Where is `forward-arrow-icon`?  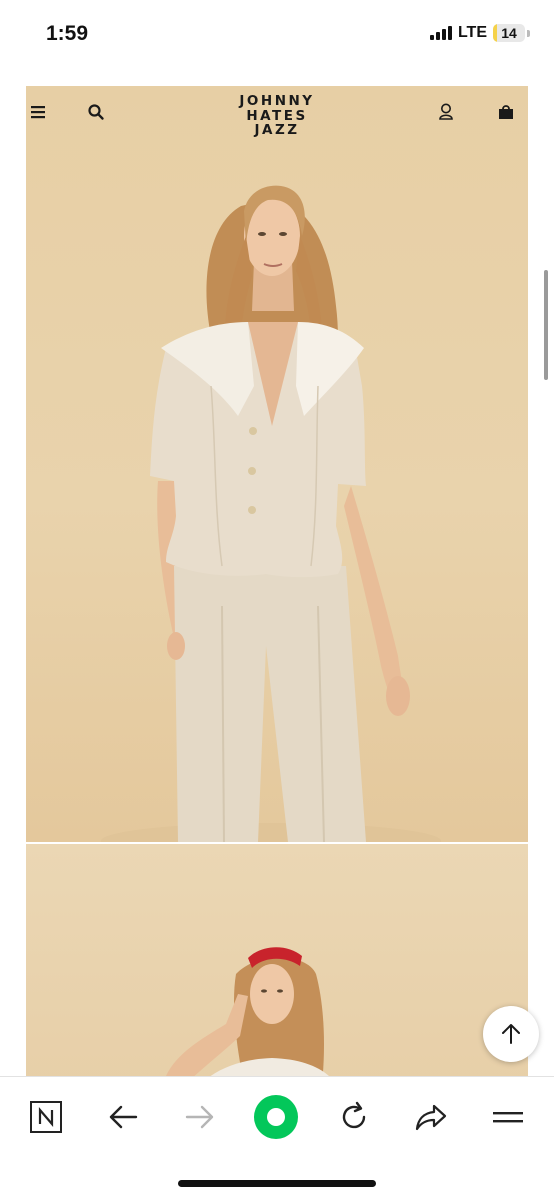
forward-arrow-icon is located at coordinates (199, 1117).